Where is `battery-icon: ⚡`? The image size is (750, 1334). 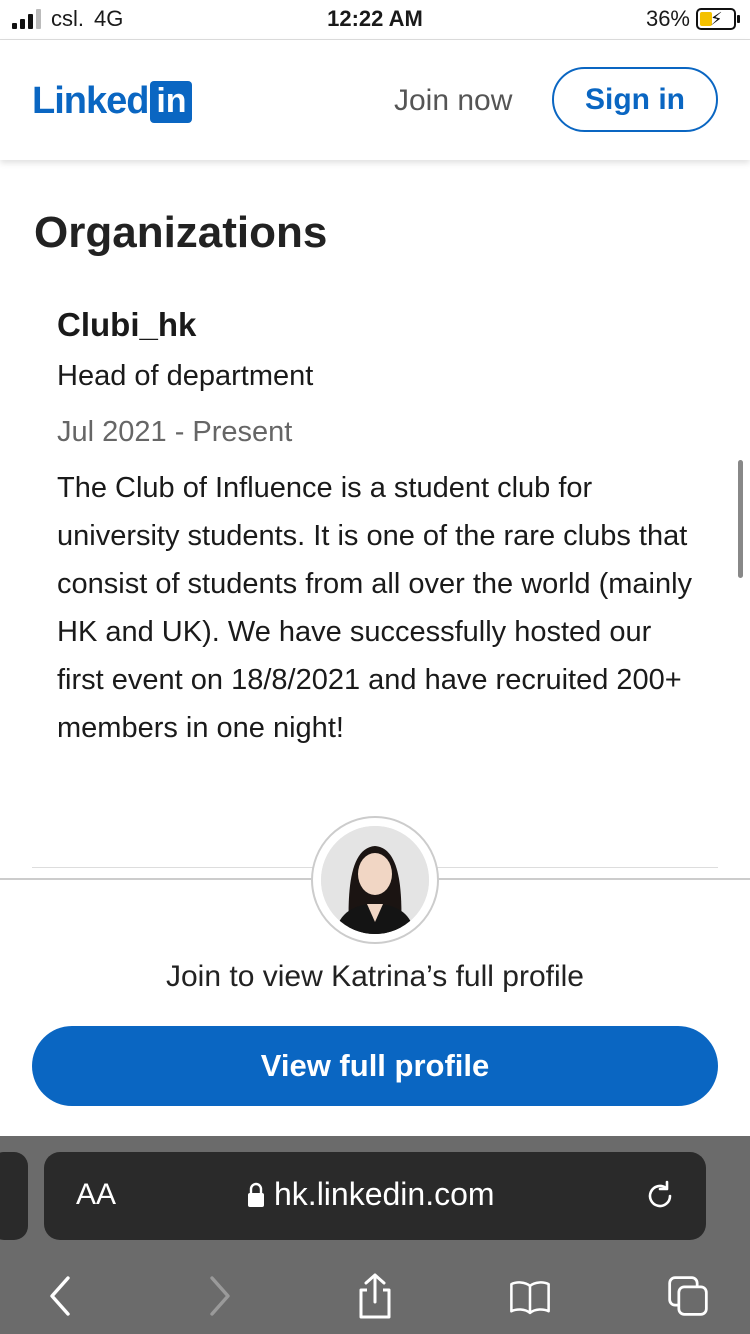
battery-icon: ⚡ is located at coordinates (718, 19).